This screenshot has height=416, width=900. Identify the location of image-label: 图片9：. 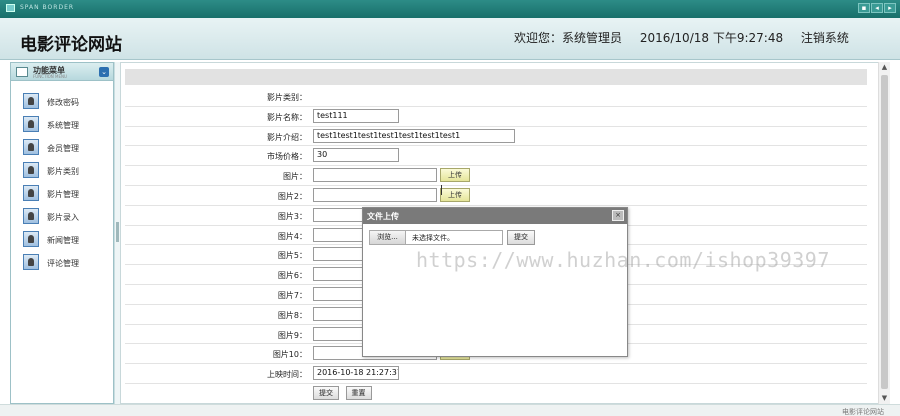
(292, 335).